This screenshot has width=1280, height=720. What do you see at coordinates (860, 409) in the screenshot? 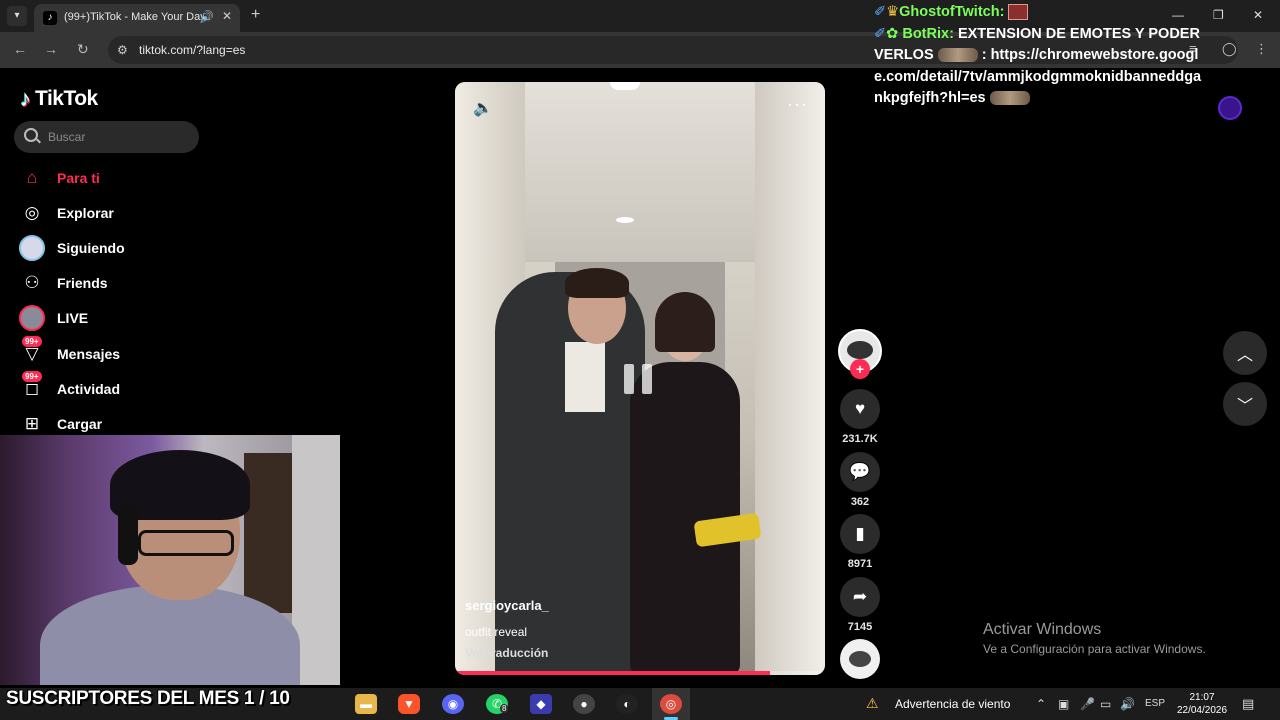
I see `like-heart-icon: ♥` at bounding box center [860, 409].